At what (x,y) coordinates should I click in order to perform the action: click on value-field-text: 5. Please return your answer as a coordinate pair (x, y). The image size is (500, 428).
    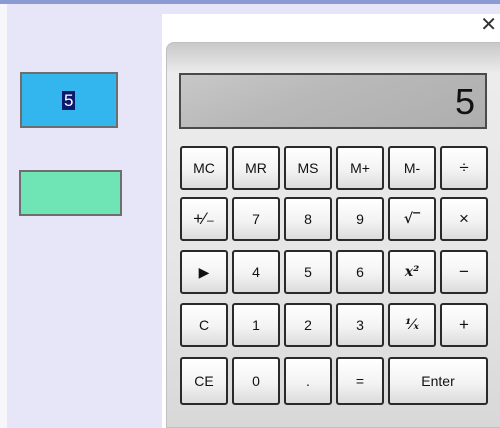
    Looking at the image, I should click on (69, 100).